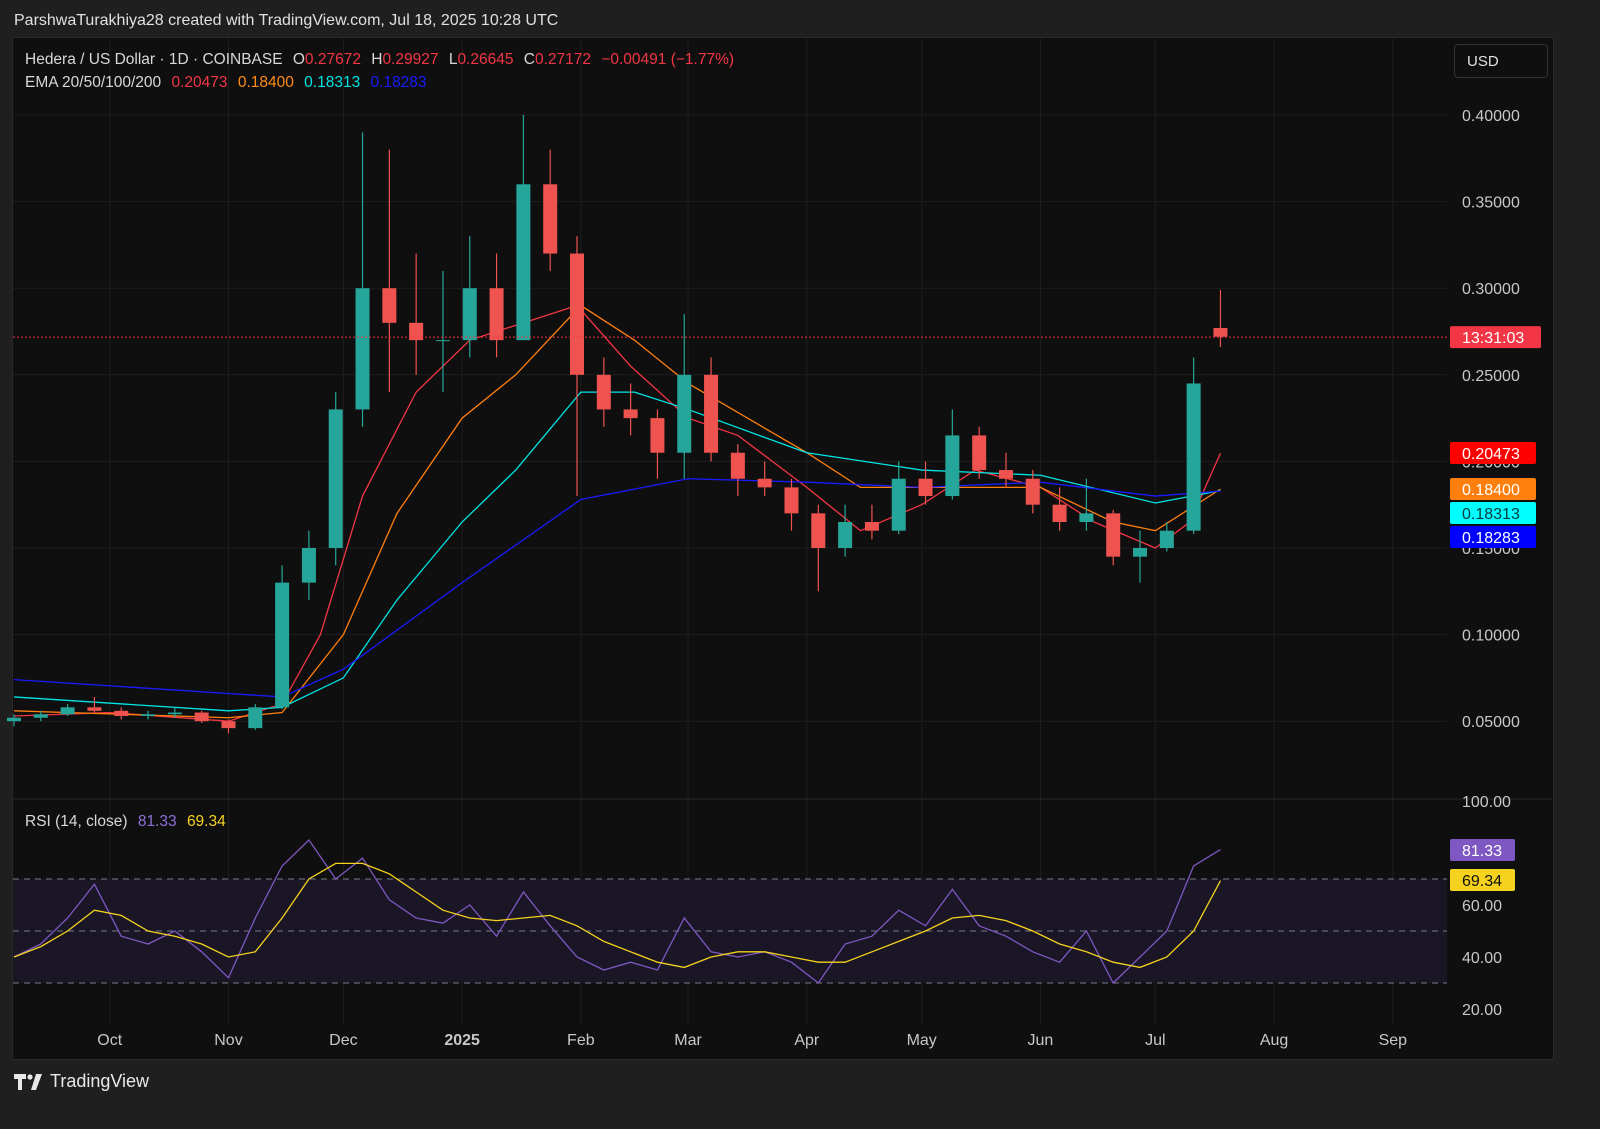 This screenshot has width=1600, height=1129. Describe the element at coordinates (563, 59) in the screenshot. I see `close-value: 0.27172` at that location.